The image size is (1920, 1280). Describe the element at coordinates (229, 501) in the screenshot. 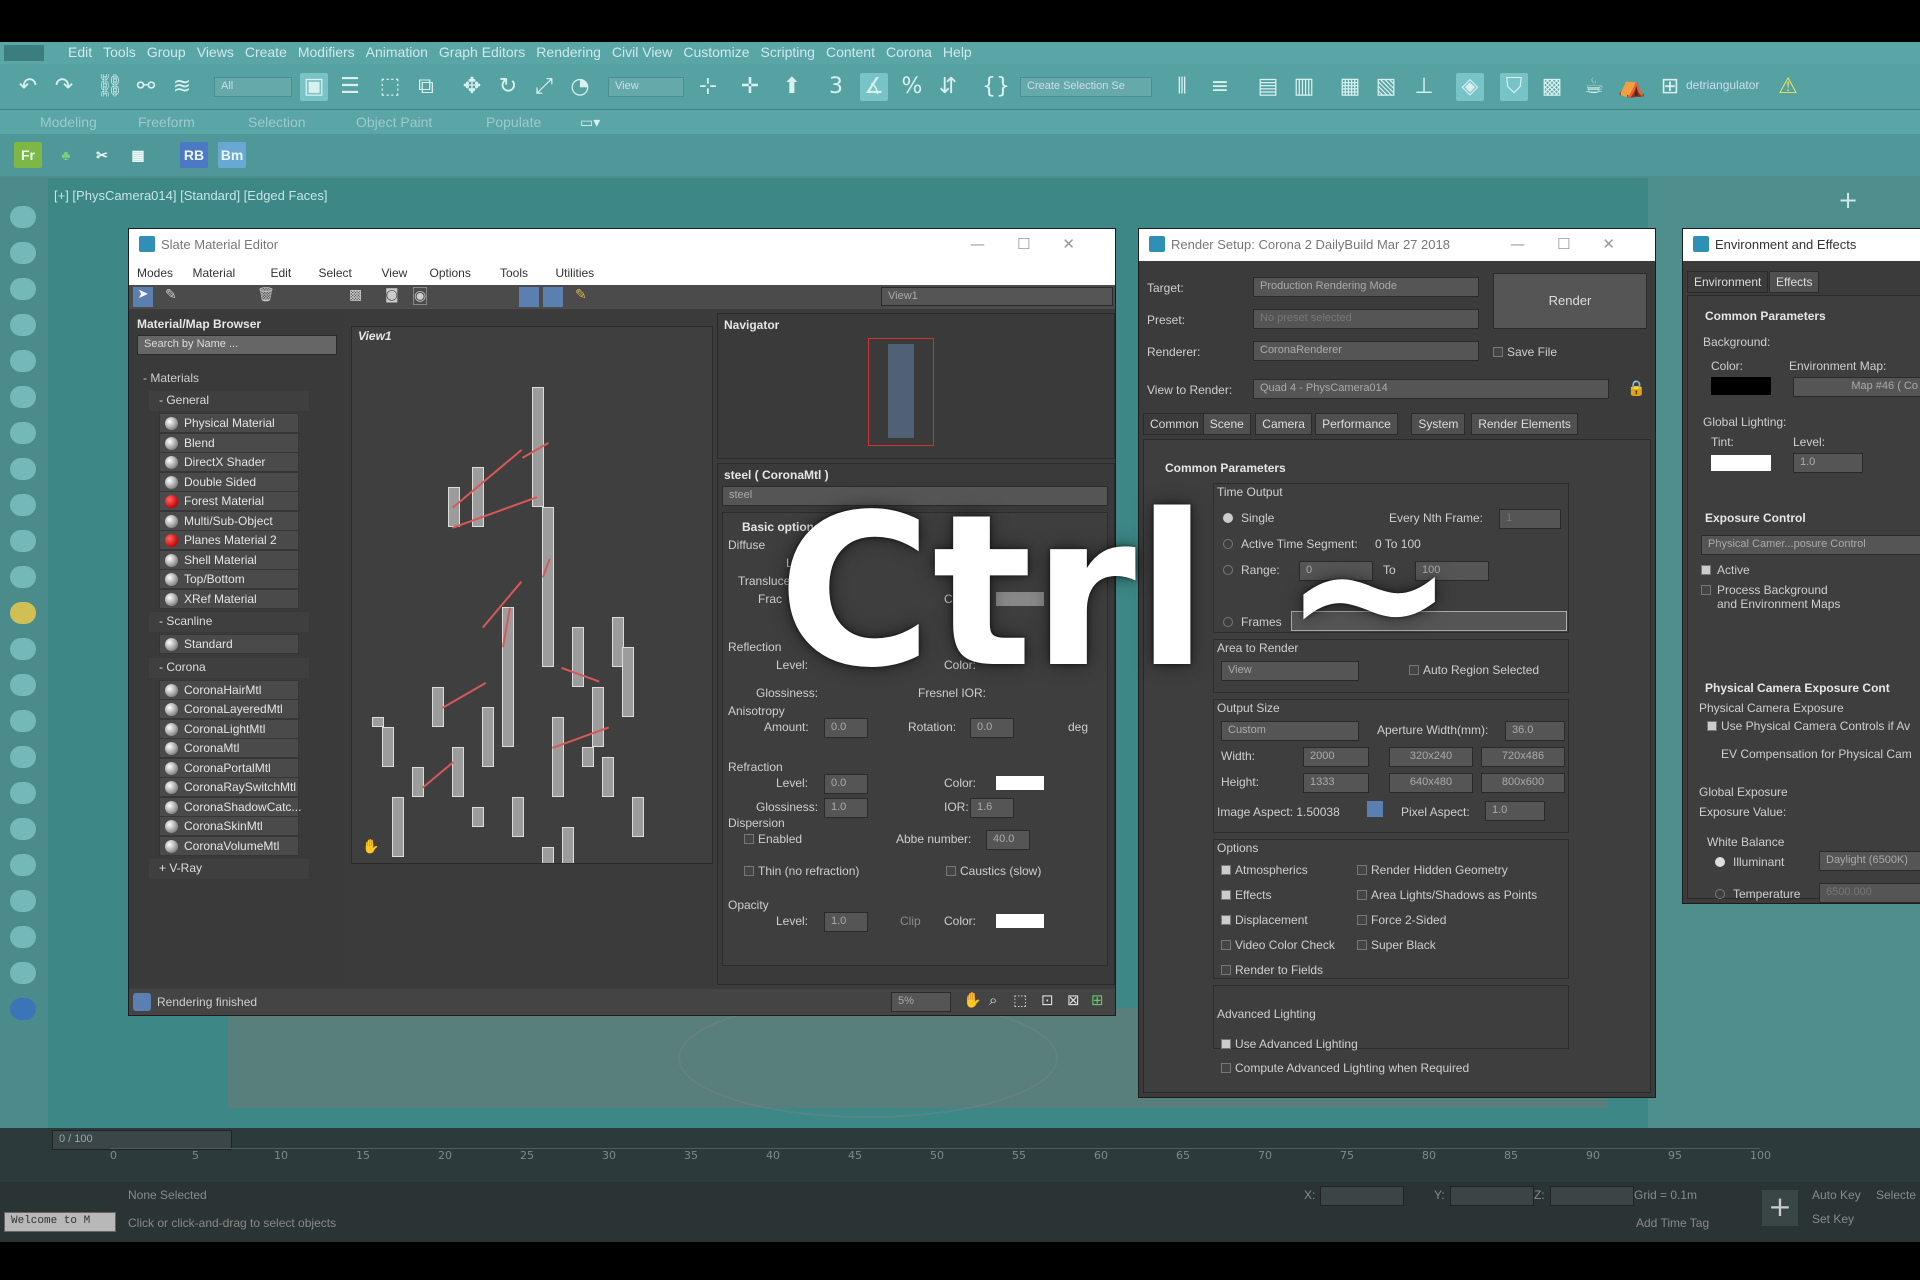

I see `material-item: Forest Material` at that location.